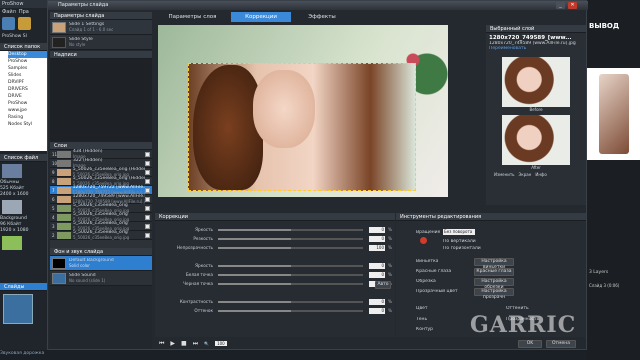  What do you see at coordinates (27, 89) in the screenshot?
I see `folder-item: DRIVERS` at bounding box center [27, 89].